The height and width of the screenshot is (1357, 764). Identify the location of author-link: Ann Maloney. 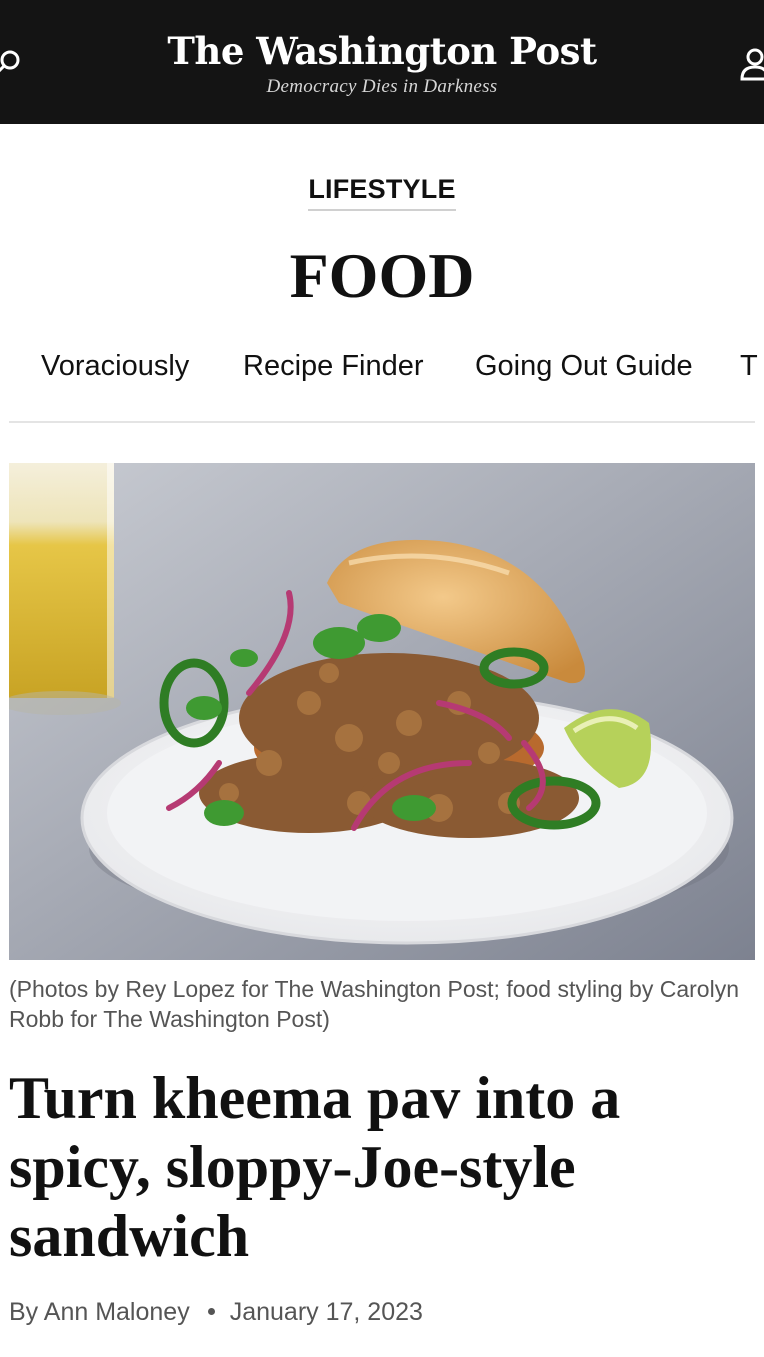
(117, 1312).